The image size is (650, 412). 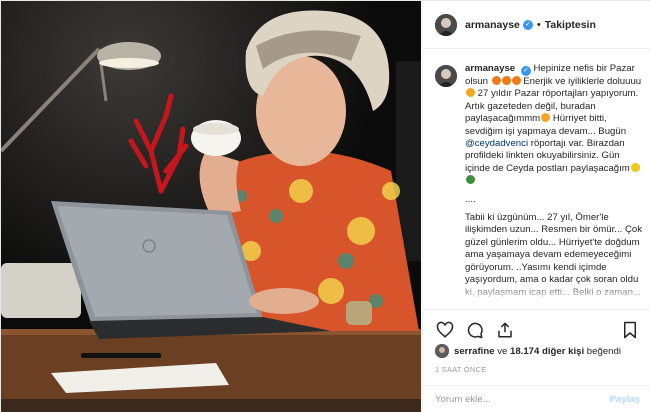 What do you see at coordinates (570, 25) in the screenshot?
I see `follow-button: Takiptesin` at bounding box center [570, 25].